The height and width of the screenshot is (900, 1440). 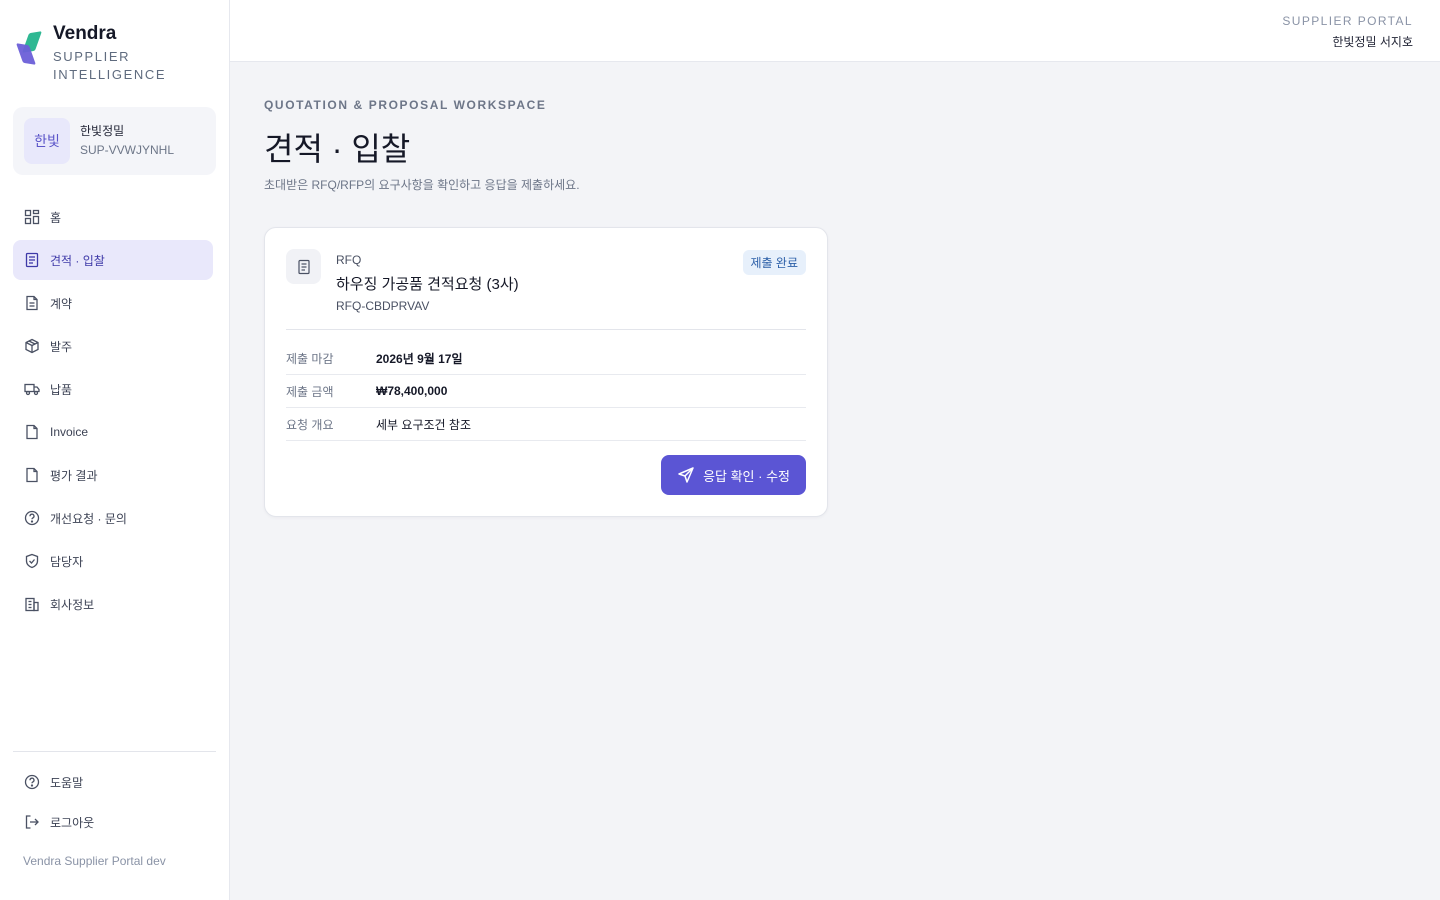 What do you see at coordinates (412, 391) in the screenshot?
I see `detail-value: ₩78,400,000` at bounding box center [412, 391].